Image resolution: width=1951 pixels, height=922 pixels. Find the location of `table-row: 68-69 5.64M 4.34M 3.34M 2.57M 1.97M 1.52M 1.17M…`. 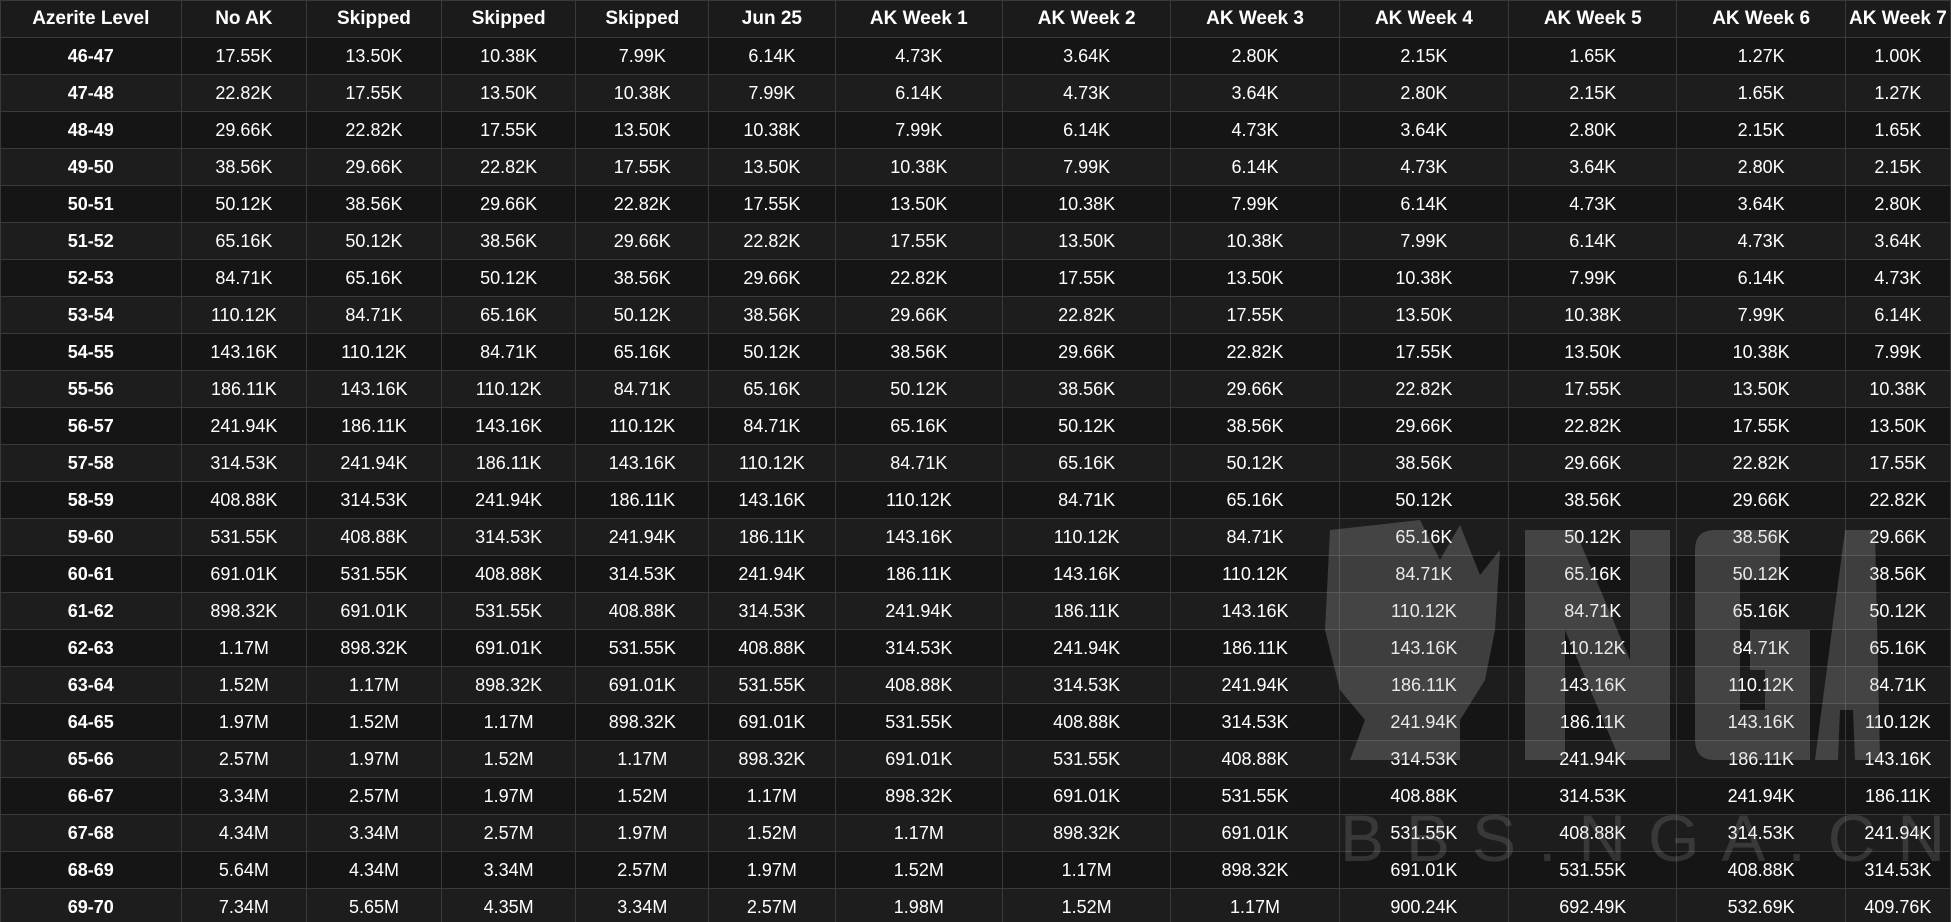

table-row: 68-69 5.64M 4.34M 3.34M 2.57M 1.97M 1.52M 1.17M… is located at coordinates (975, 870).